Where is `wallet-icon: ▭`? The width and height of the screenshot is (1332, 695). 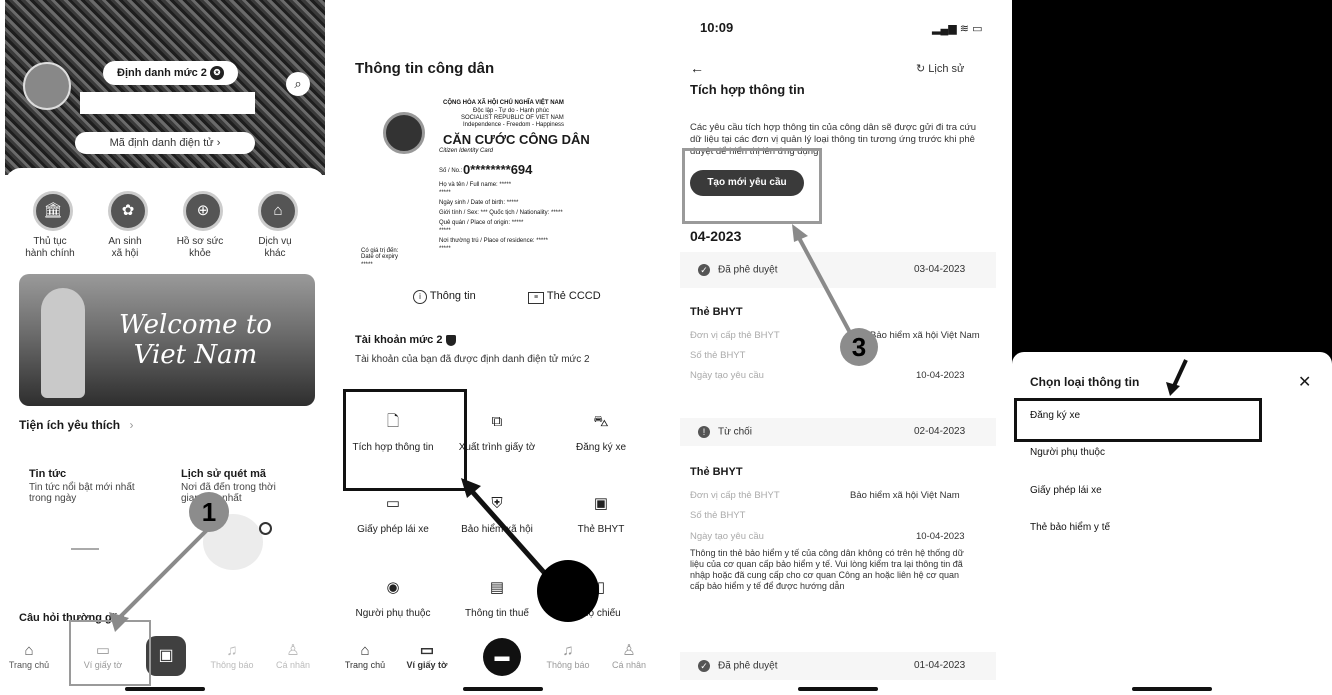
wallet-icon: ▭ is located at coordinates (427, 650).